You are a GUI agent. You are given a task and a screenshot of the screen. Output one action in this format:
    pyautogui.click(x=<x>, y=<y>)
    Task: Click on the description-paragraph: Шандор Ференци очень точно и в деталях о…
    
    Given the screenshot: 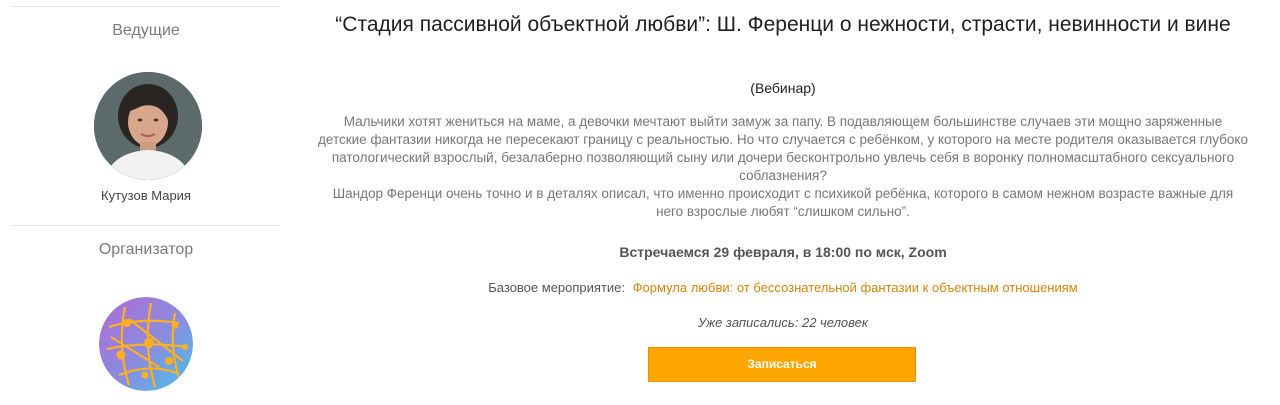 What is the action you would take?
    pyautogui.click(x=783, y=202)
    